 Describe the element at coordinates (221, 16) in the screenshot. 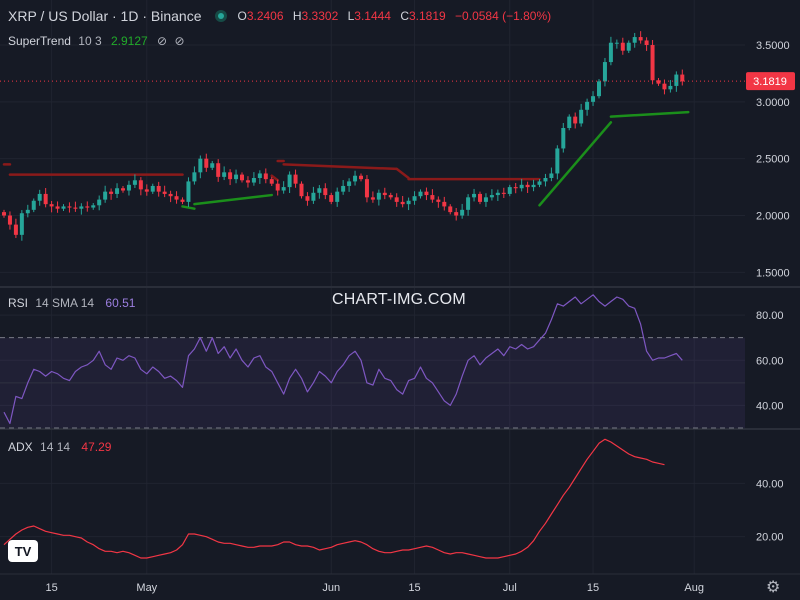

I see `live-dot-icon` at that location.